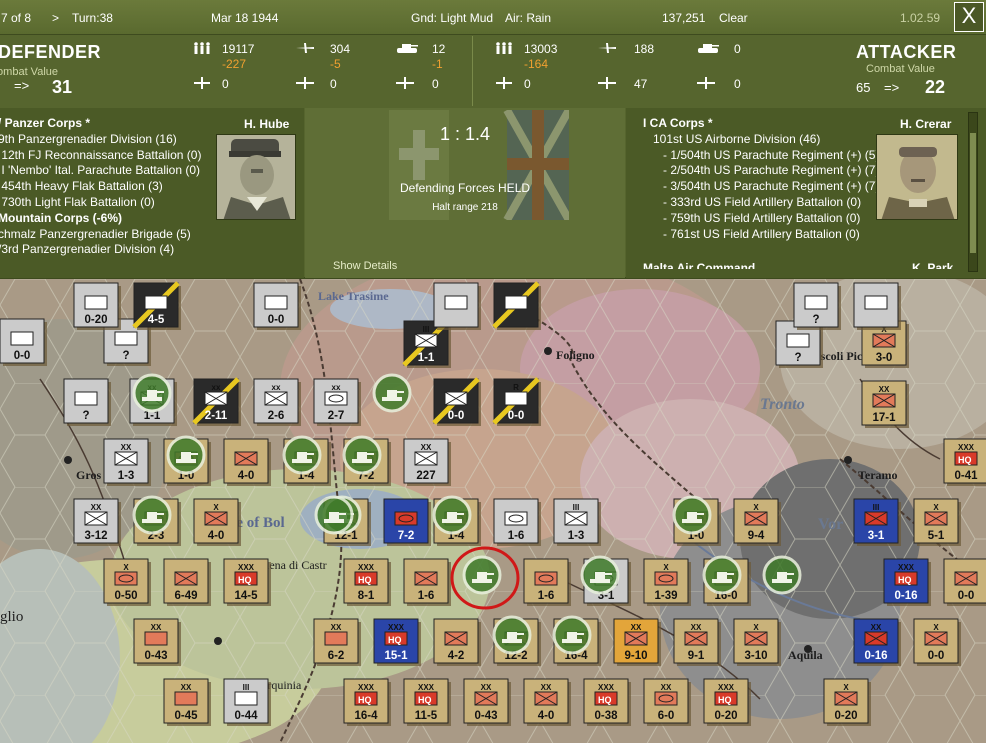  Describe the element at coordinates (156, 305) in the screenshot. I see `unit-counter: 4-5` at that location.